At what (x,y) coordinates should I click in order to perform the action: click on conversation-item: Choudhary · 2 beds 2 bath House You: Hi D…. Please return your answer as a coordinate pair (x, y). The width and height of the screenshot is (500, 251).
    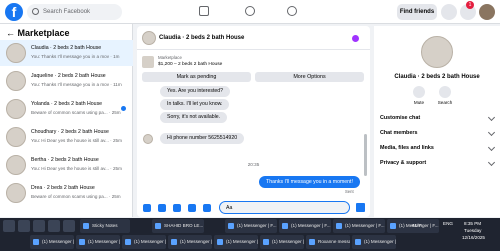
    Looking at the image, I should click on (66, 137).